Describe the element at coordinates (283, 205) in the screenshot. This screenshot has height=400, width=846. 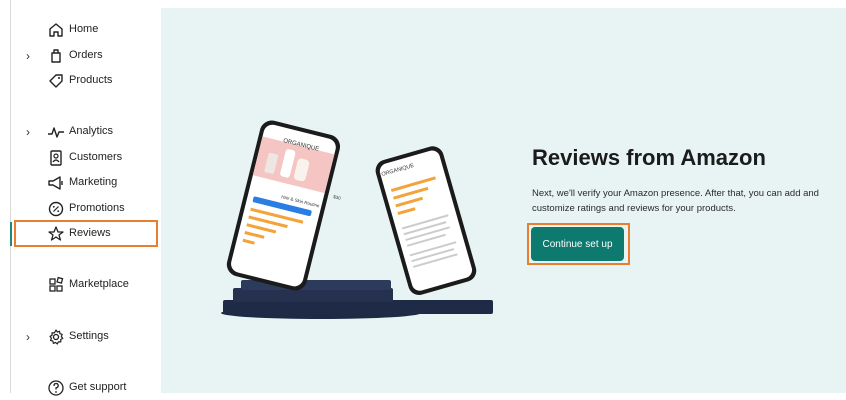
I see `phone-left` at that location.